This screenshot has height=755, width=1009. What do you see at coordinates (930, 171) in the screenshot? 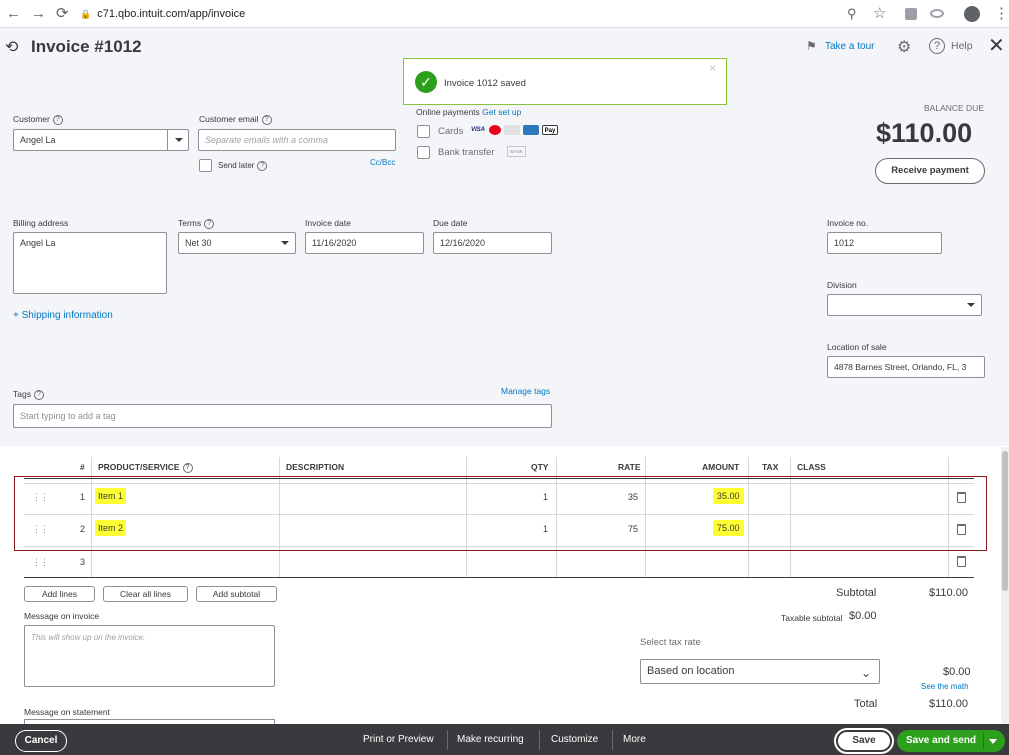
I see `receive-payment-button: Receive payment` at bounding box center [930, 171].